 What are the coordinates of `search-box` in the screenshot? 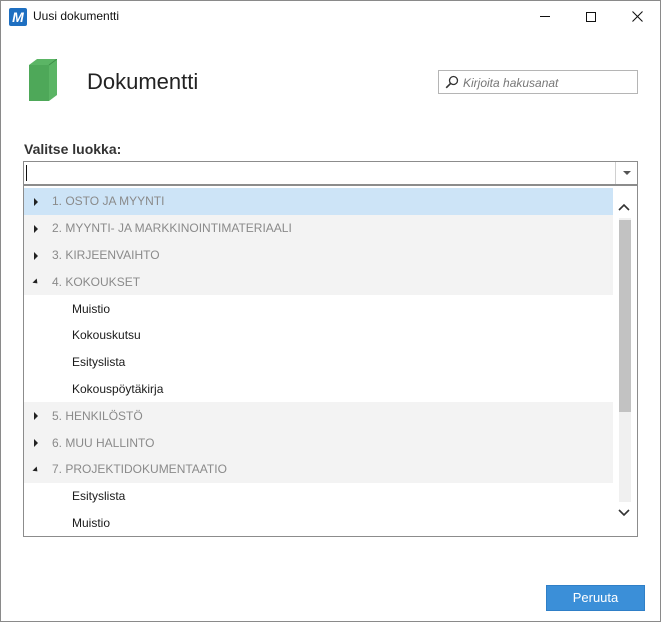 It's located at (538, 82).